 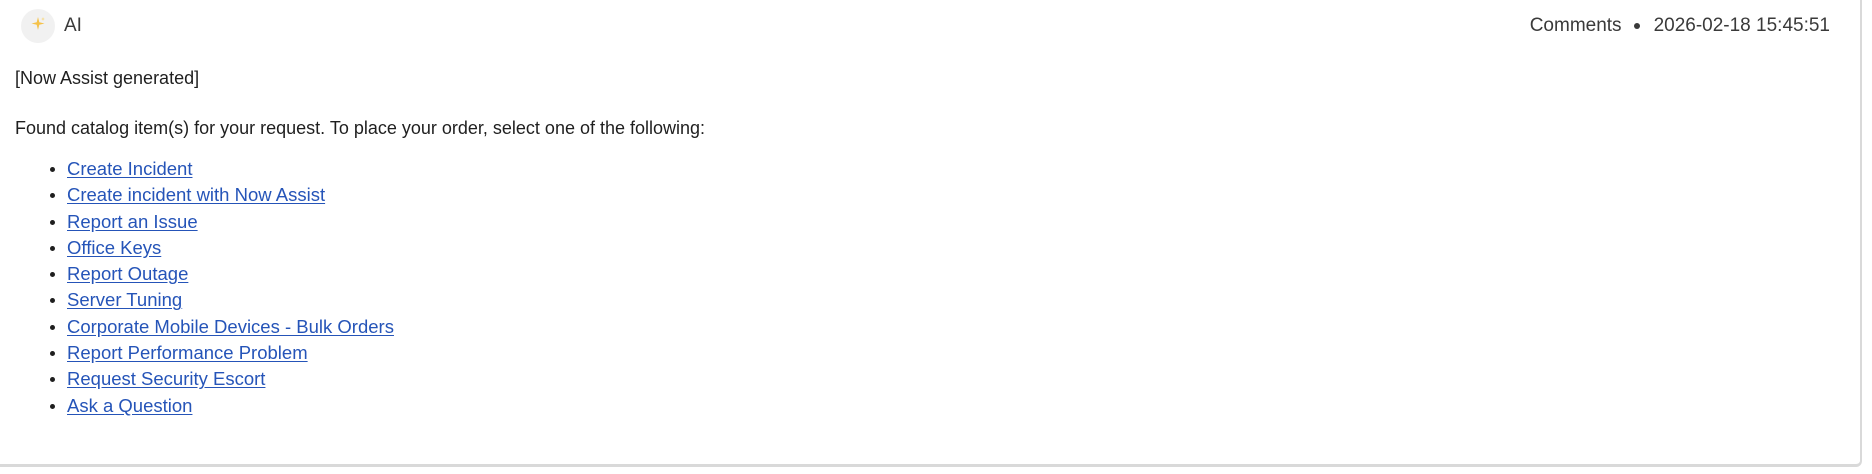 I want to click on list-item: Create incident with Now Assist, so click(x=945, y=195).